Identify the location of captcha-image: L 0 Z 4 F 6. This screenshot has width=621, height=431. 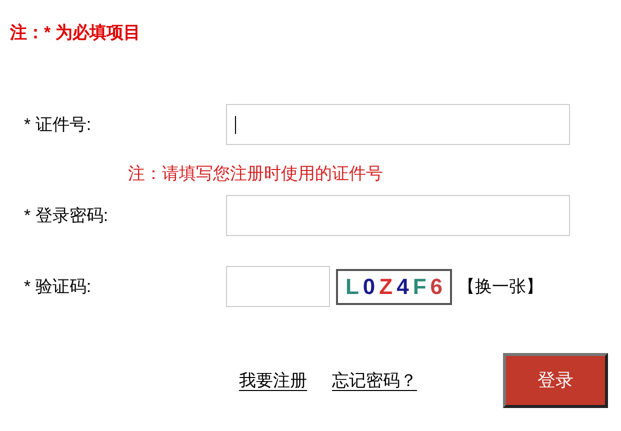
(394, 286).